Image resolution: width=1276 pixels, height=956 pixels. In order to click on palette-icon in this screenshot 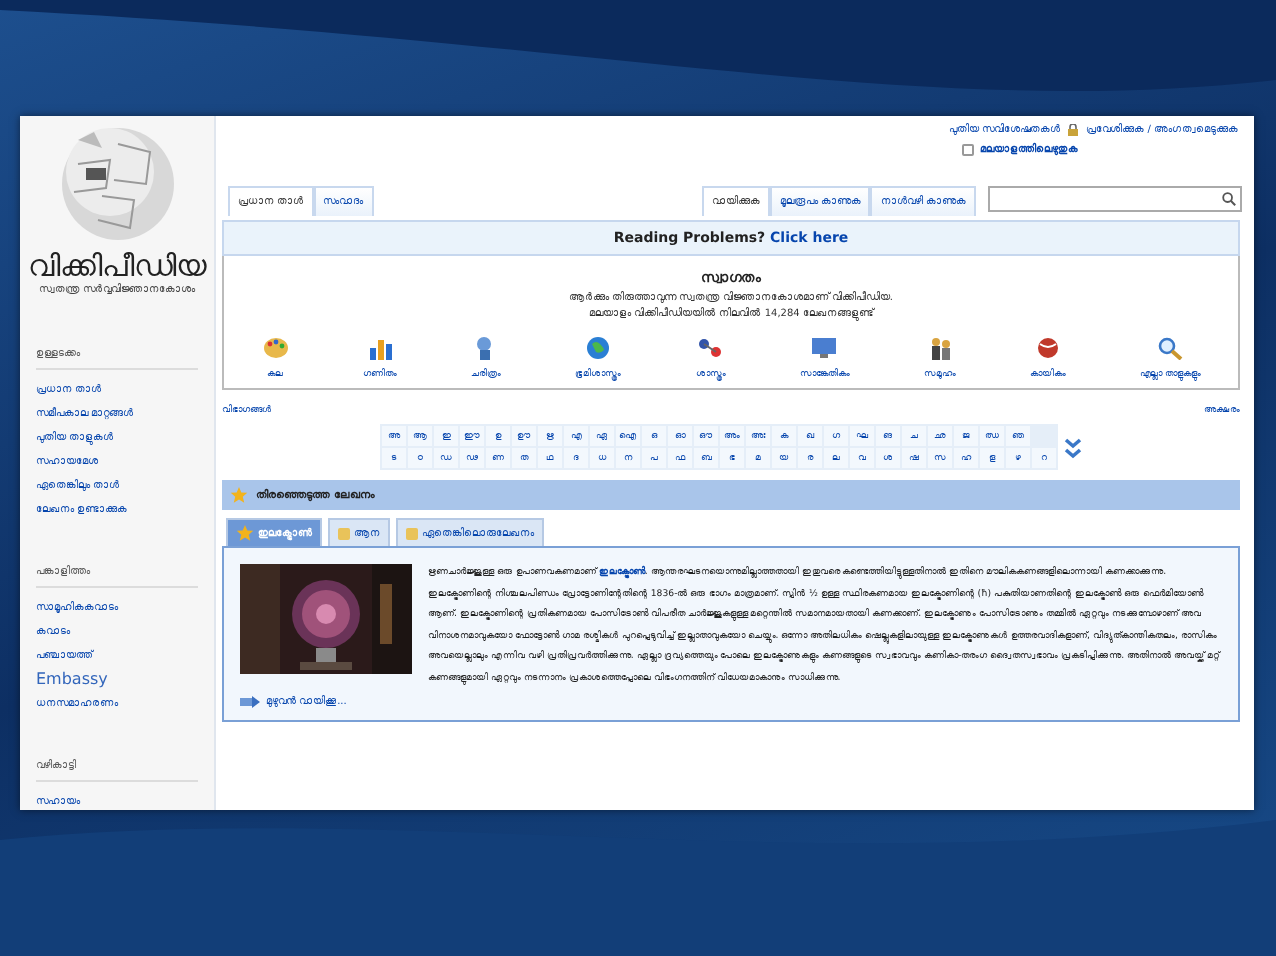, I will do `click(275, 348)`.